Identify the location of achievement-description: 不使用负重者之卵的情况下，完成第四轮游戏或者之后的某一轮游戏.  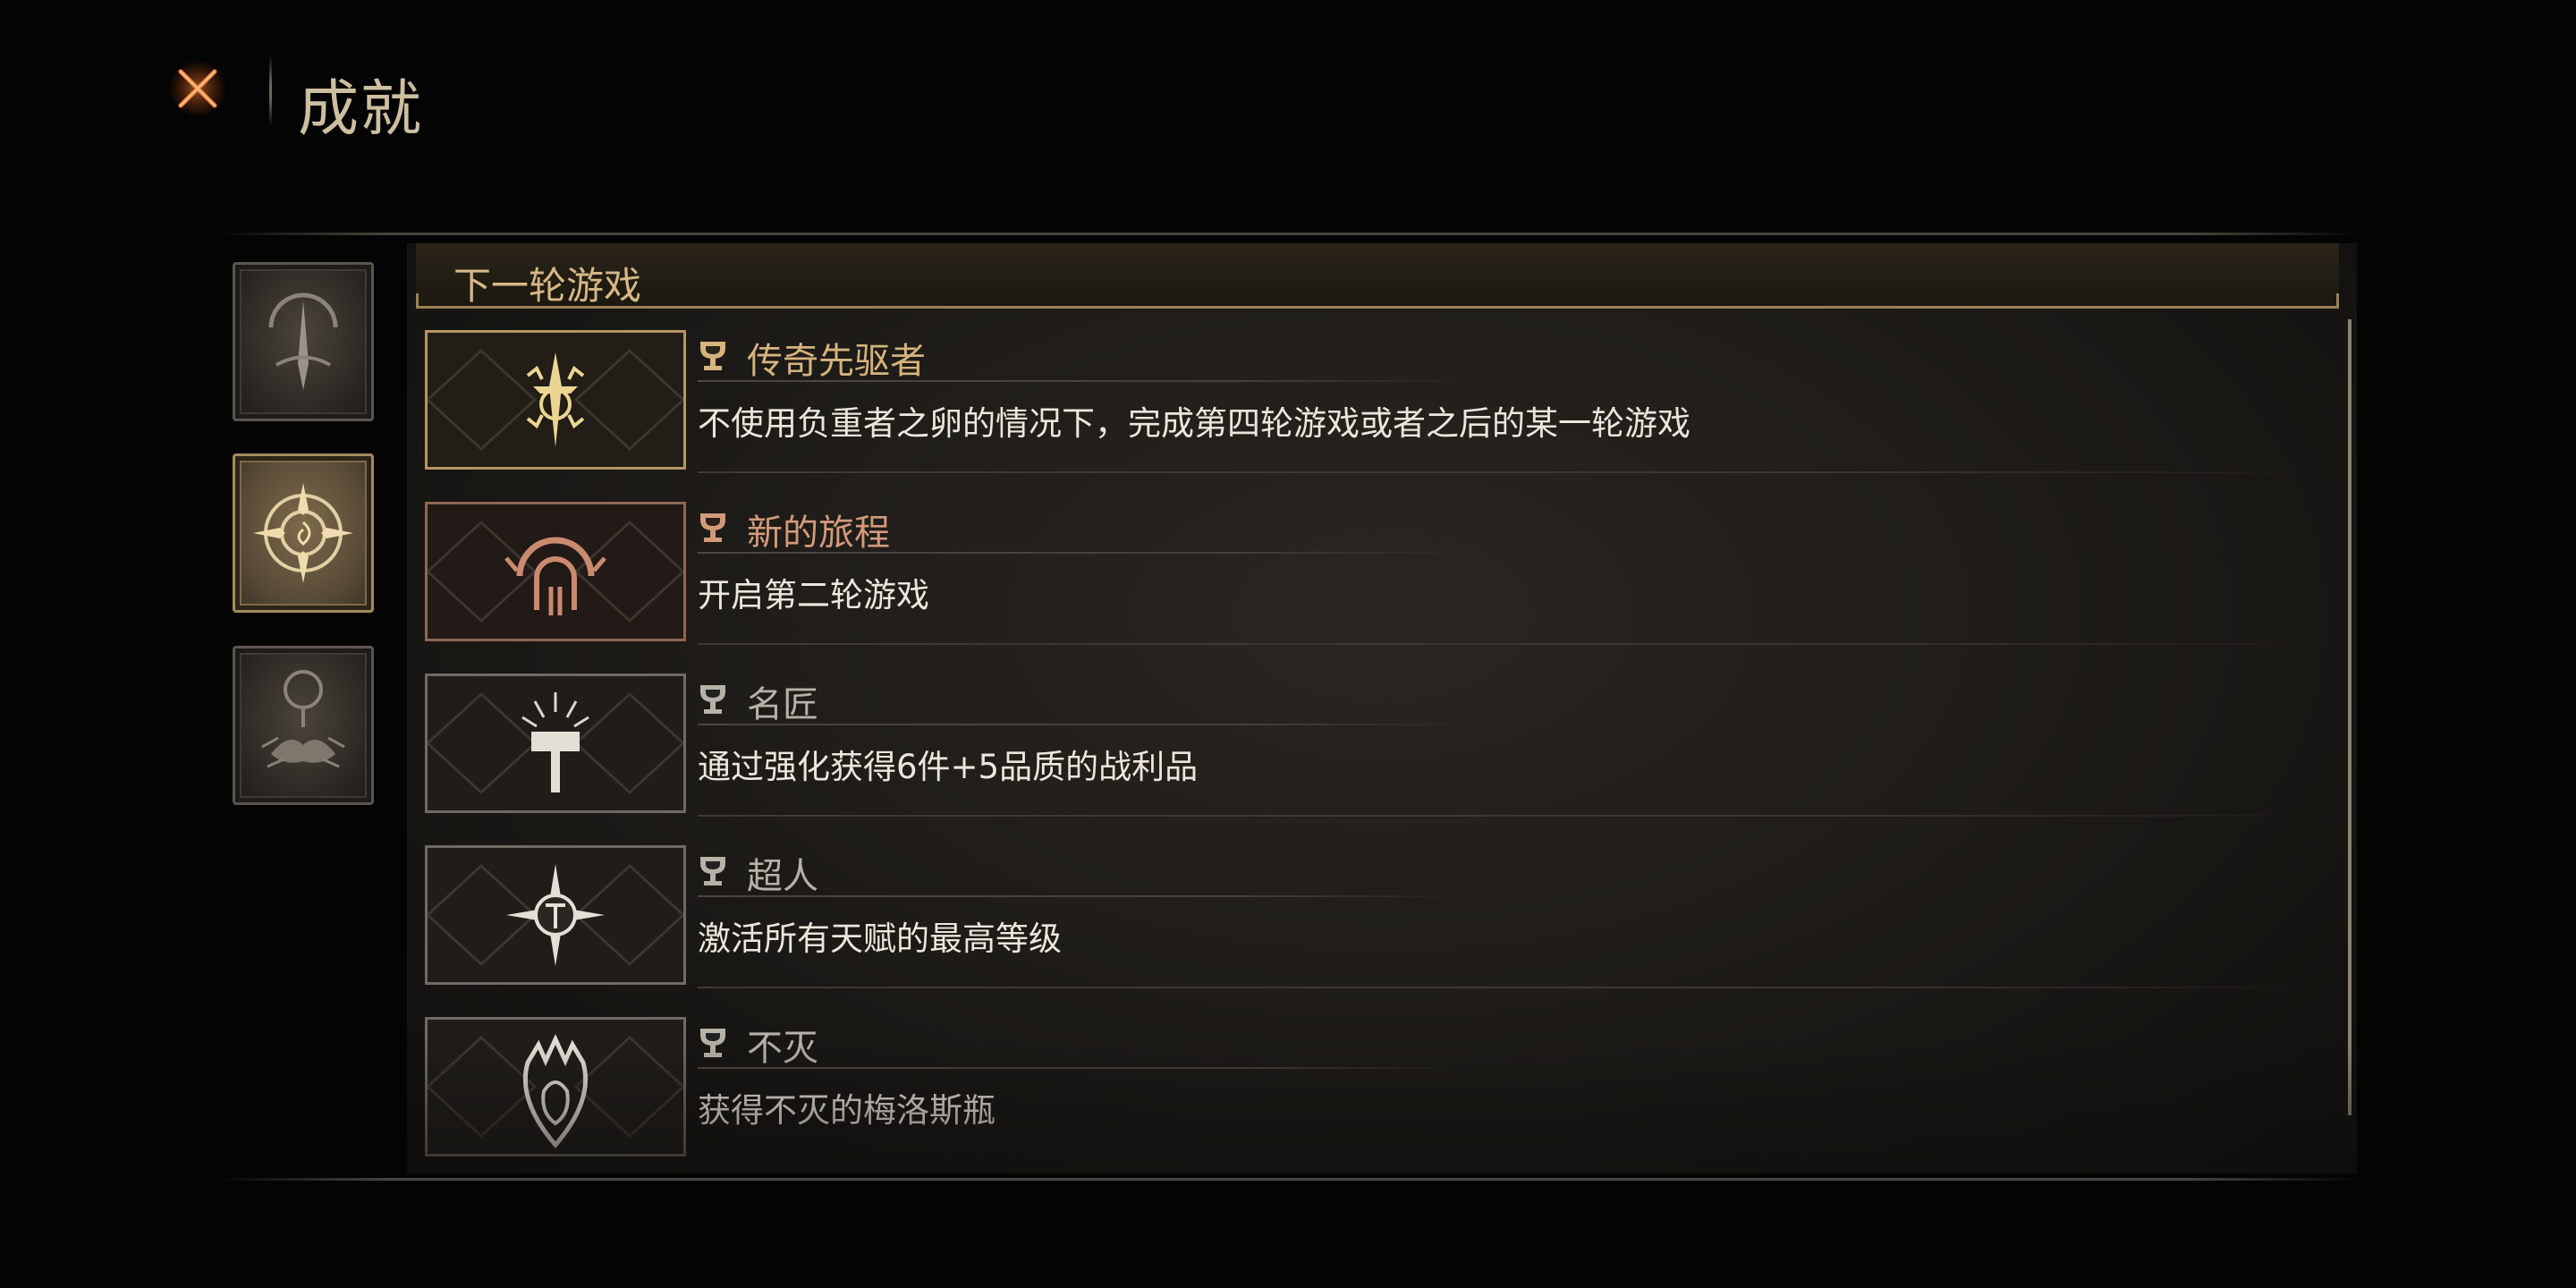
(1194, 423).